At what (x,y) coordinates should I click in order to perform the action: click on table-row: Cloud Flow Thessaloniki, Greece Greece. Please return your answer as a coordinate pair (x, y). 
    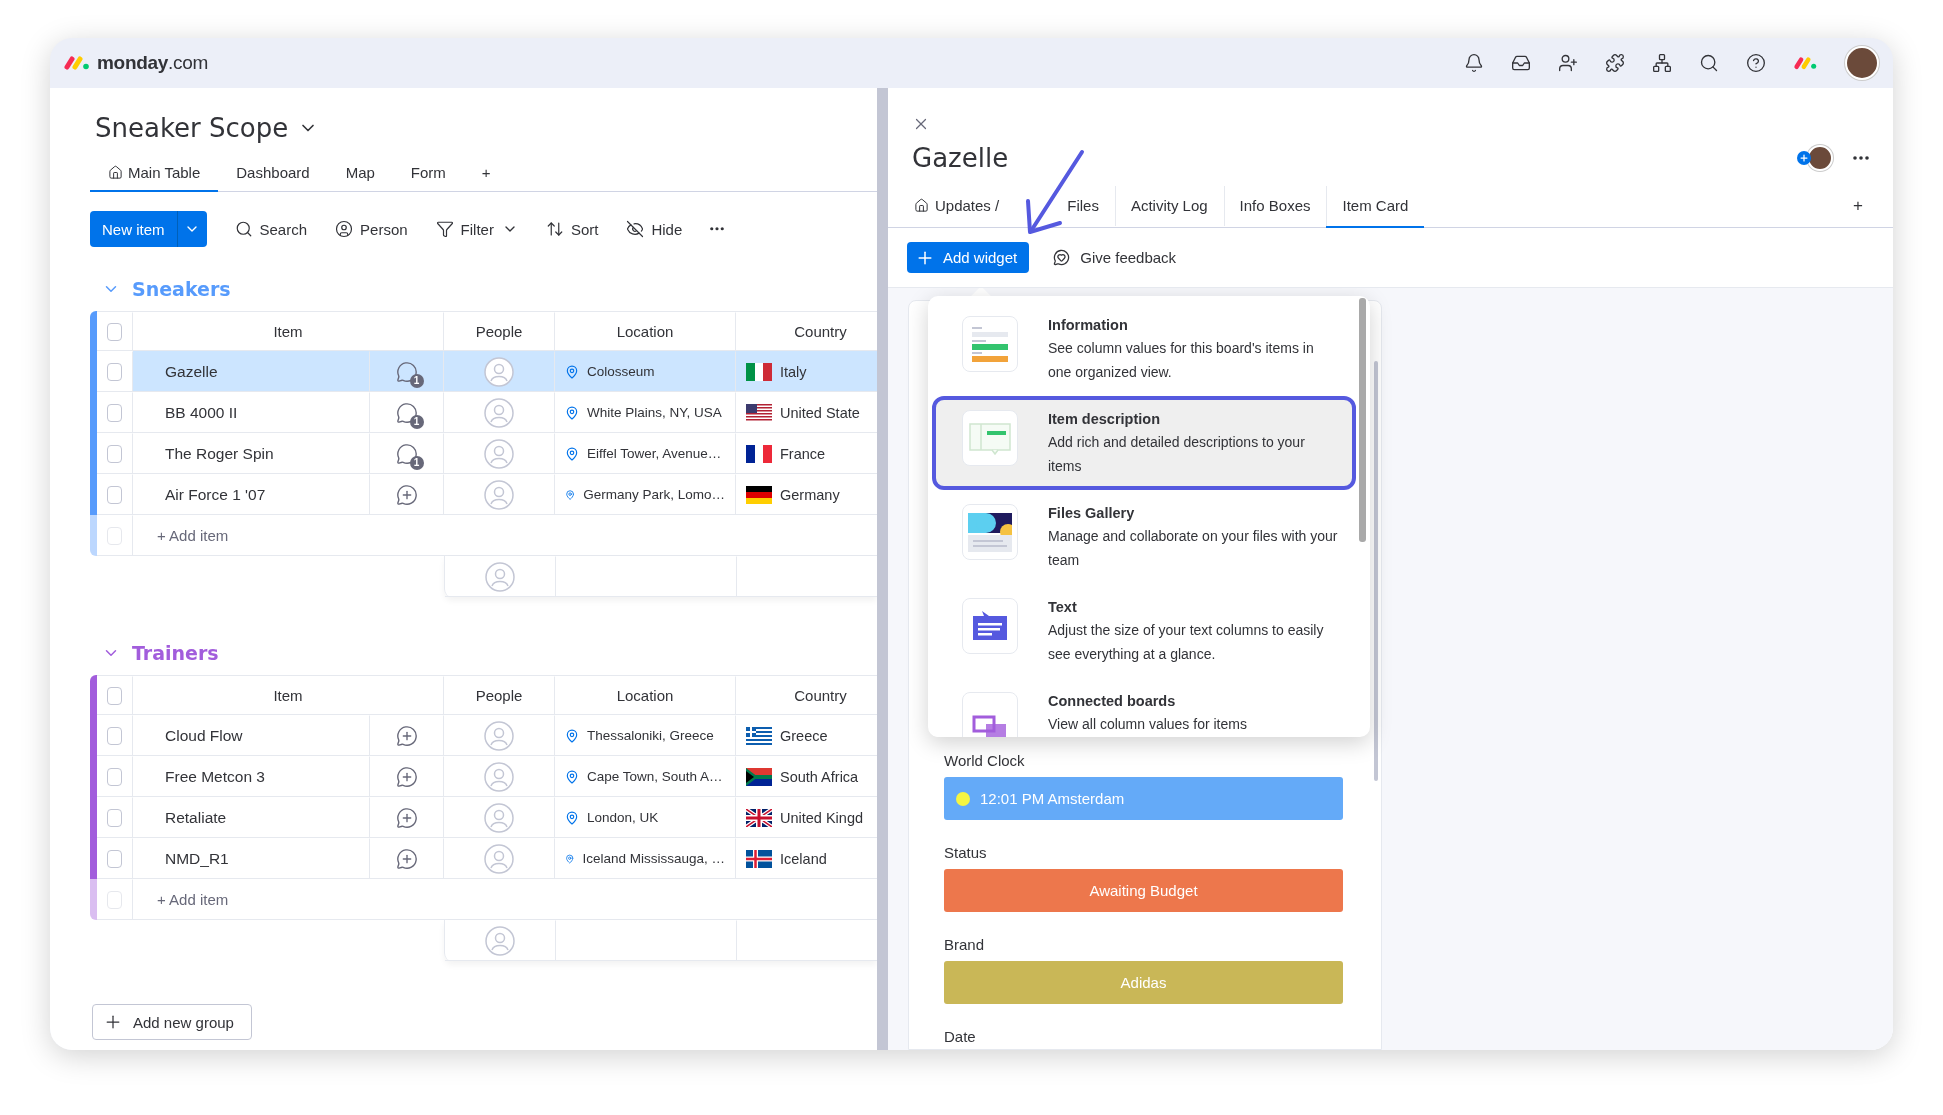
    Looking at the image, I should click on (487, 735).